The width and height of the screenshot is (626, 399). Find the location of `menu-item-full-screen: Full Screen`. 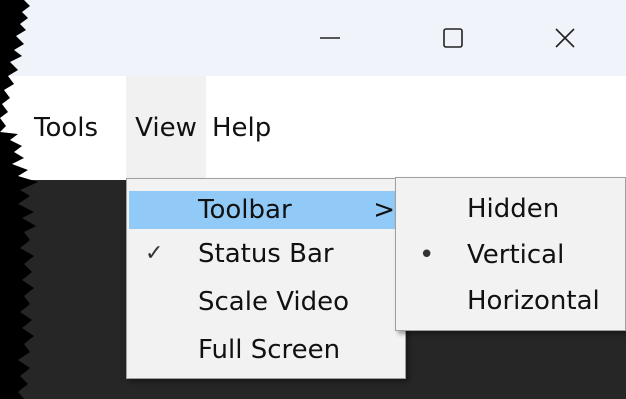

menu-item-full-screen: Full Screen is located at coordinates (266, 350).